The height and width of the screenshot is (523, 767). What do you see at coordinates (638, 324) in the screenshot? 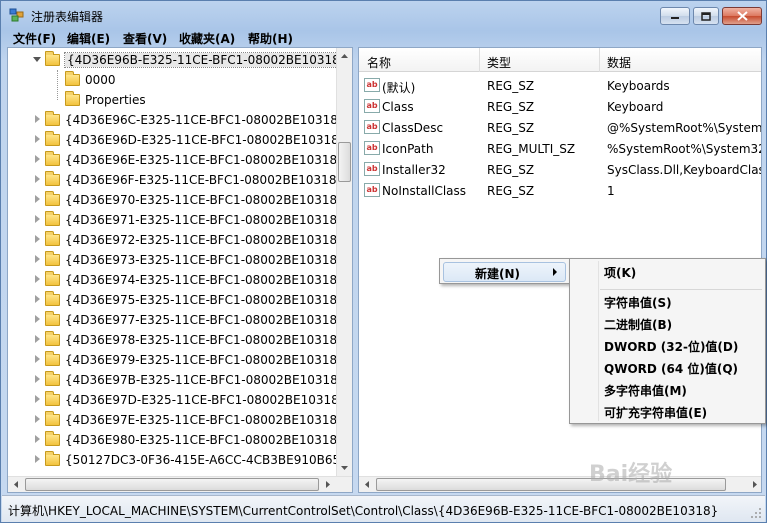
I see `submenu-item-binary: 二进制值(B)` at bounding box center [638, 324].